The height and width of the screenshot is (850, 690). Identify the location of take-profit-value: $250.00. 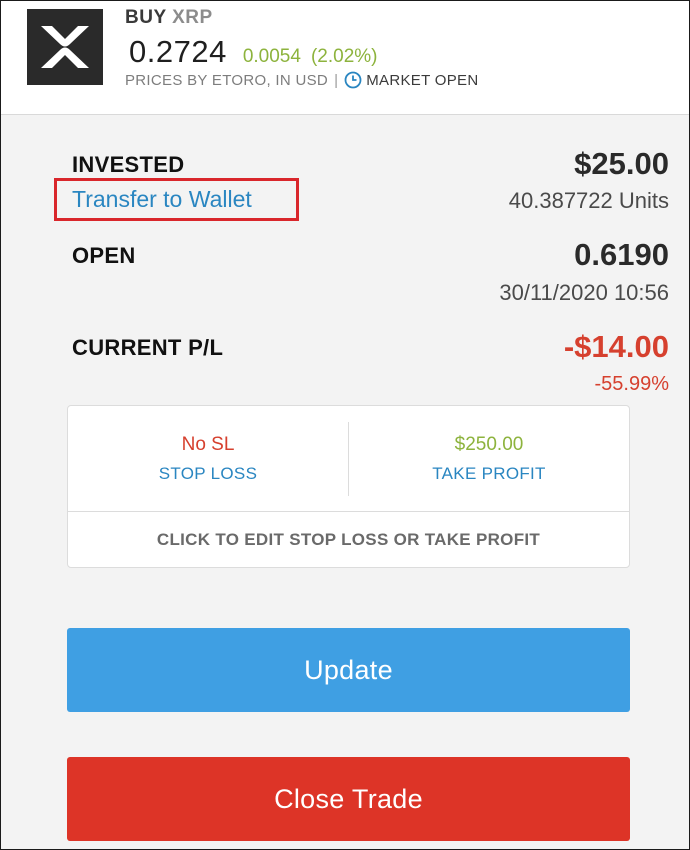
(489, 444).